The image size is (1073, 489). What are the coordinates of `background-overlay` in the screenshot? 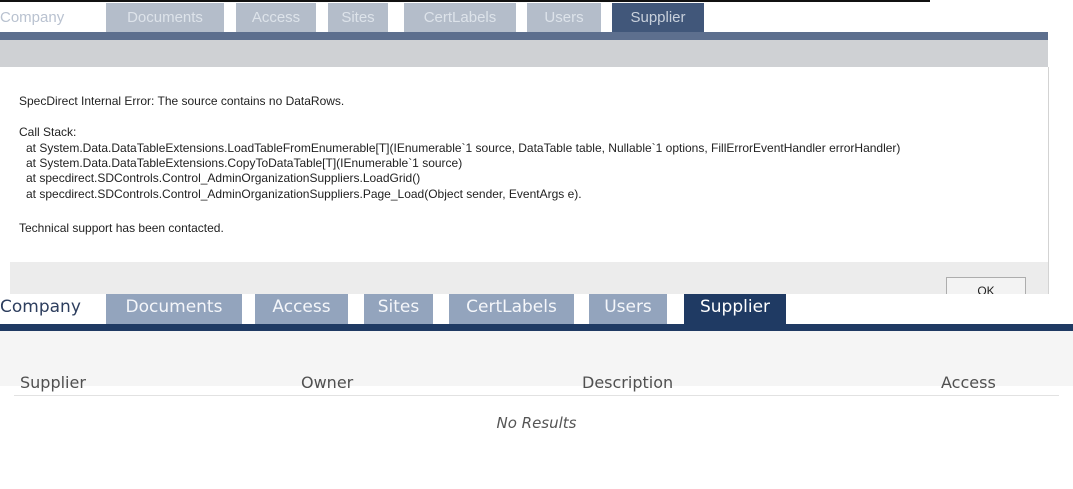 It's located at (524, 53).